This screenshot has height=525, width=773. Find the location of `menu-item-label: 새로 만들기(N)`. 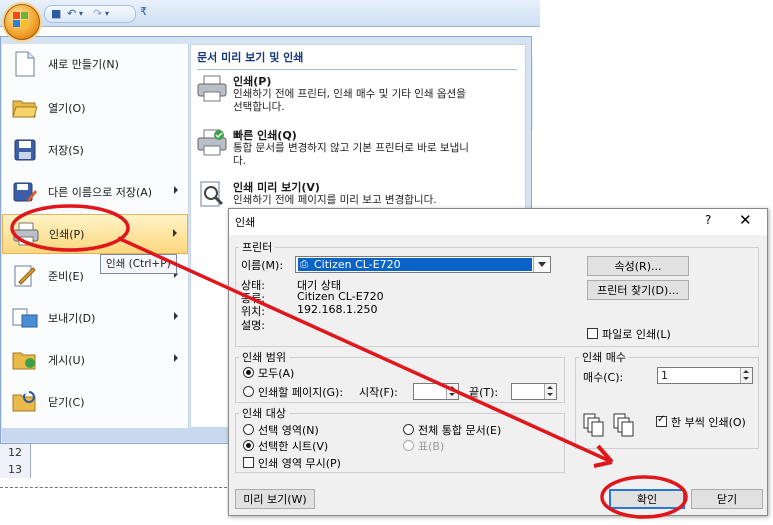

menu-item-label: 새로 만들기(N) is located at coordinates (83, 64).